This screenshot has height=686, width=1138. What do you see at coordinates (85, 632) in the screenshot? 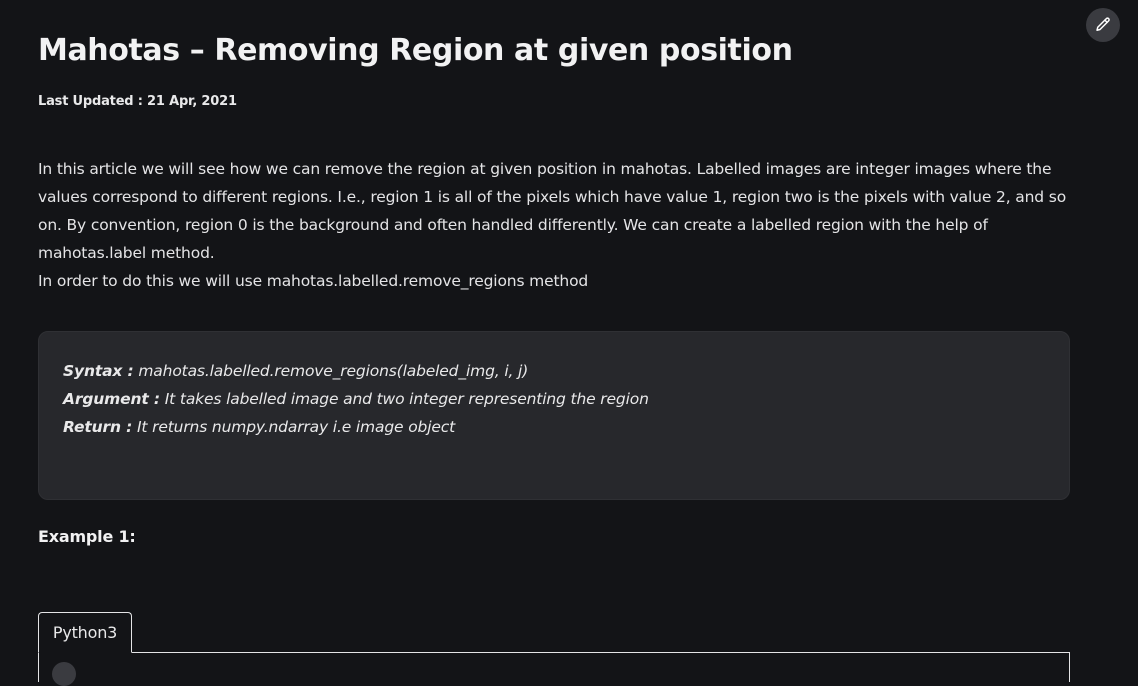
I see `tab-python3: Python3` at bounding box center [85, 632].